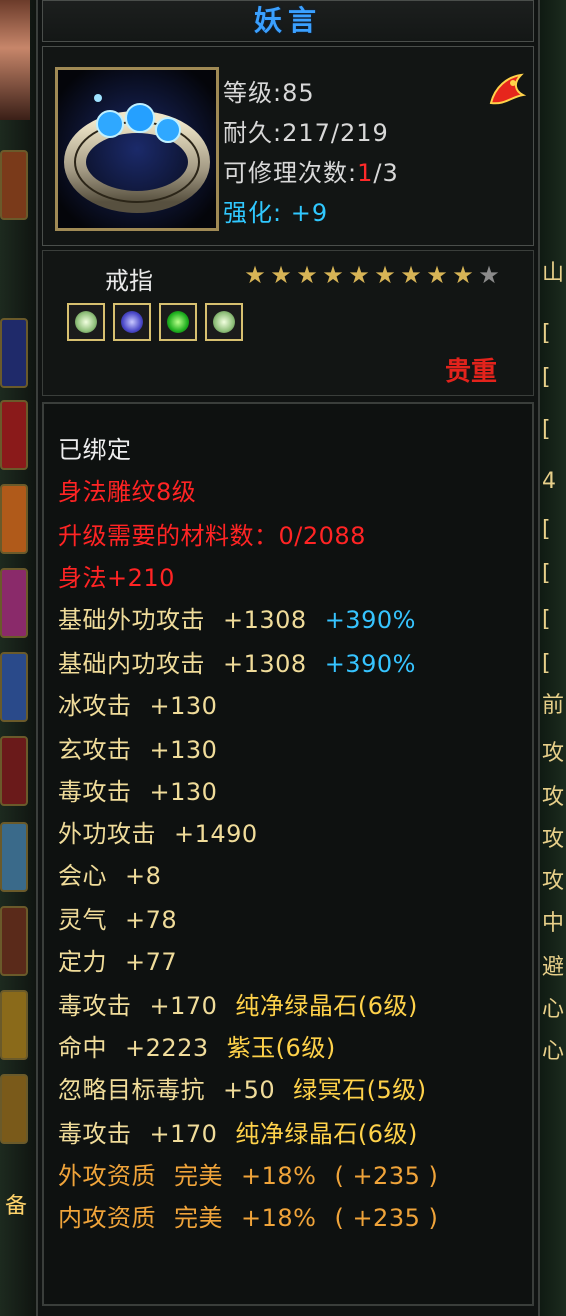 The height and width of the screenshot is (1316, 566). What do you see at coordinates (117, 959) in the screenshot?
I see `resolve-stat: 定力 +77` at bounding box center [117, 959].